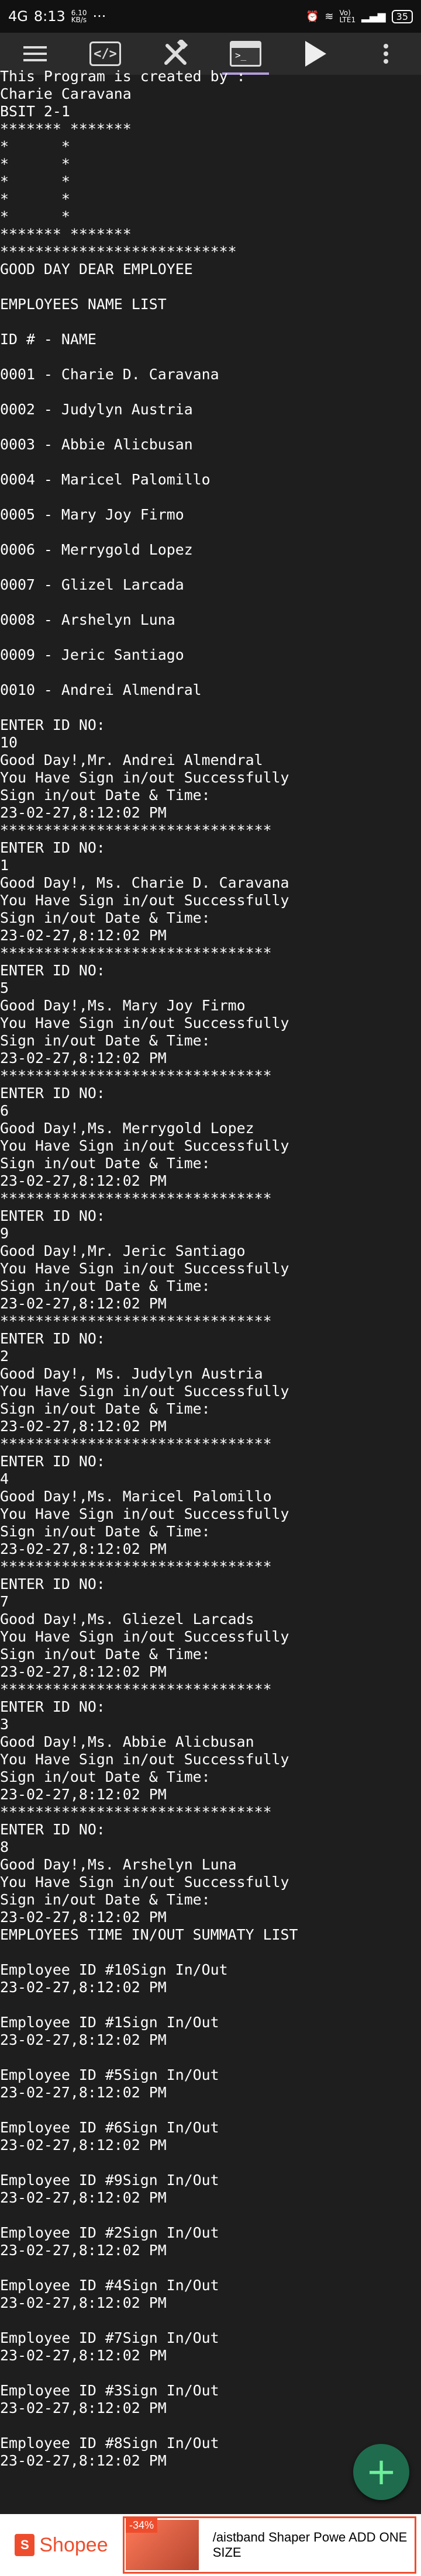 The image size is (421, 2576). I want to click on console-line: 2, so click(4, 1356).